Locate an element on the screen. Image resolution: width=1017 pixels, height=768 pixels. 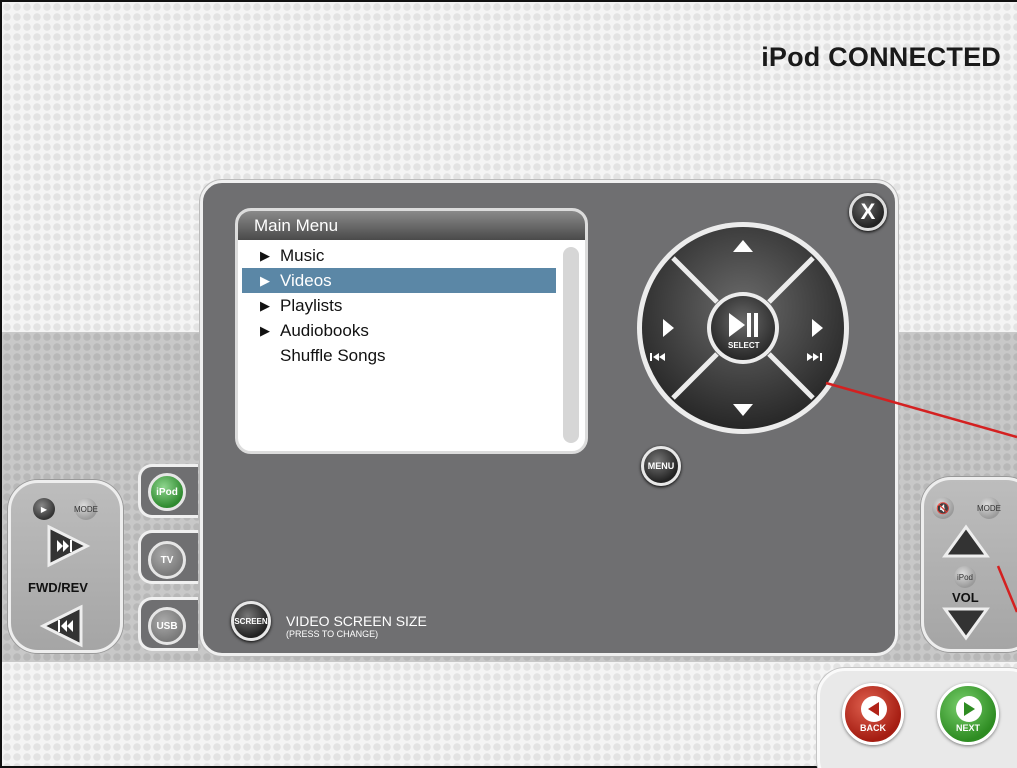
back-button: BACK is located at coordinates (873, 714).